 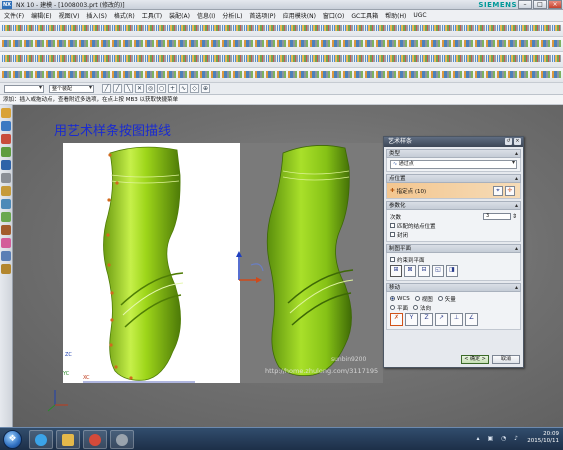 What do you see at coordinates (471, 319) in the screenshot?
I see `move-tangent-button: ∠` at bounding box center [471, 319].